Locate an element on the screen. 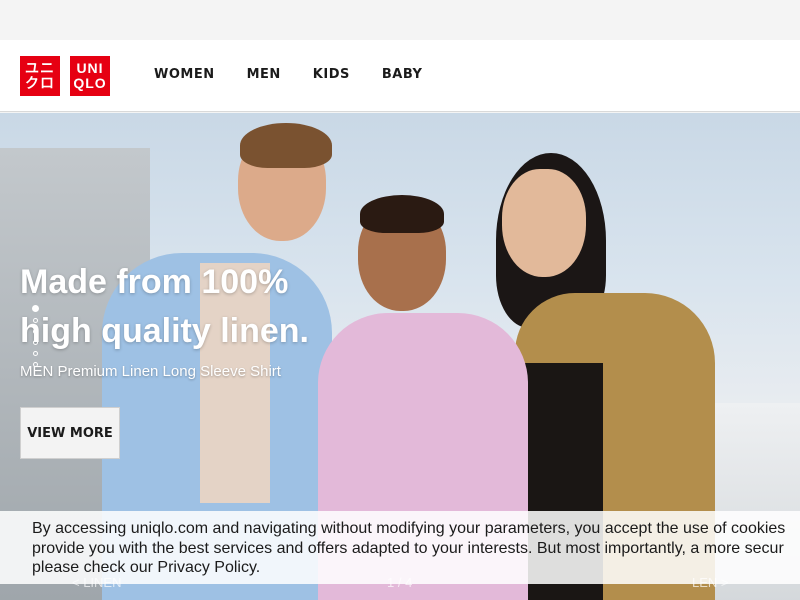  logo-latin-line1: UNI is located at coordinates (90, 68).